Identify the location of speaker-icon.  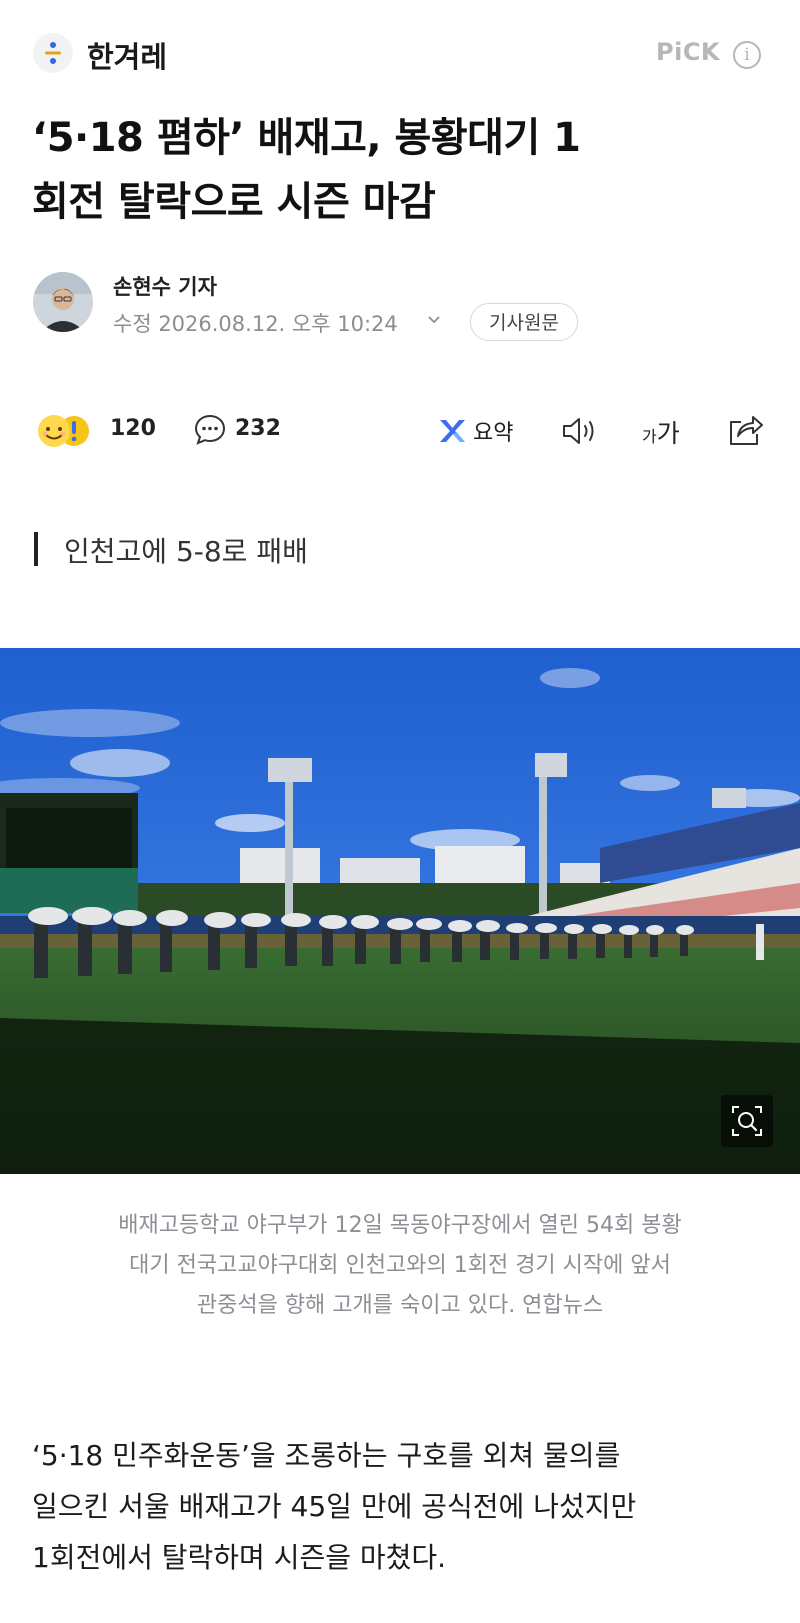
(581, 431).